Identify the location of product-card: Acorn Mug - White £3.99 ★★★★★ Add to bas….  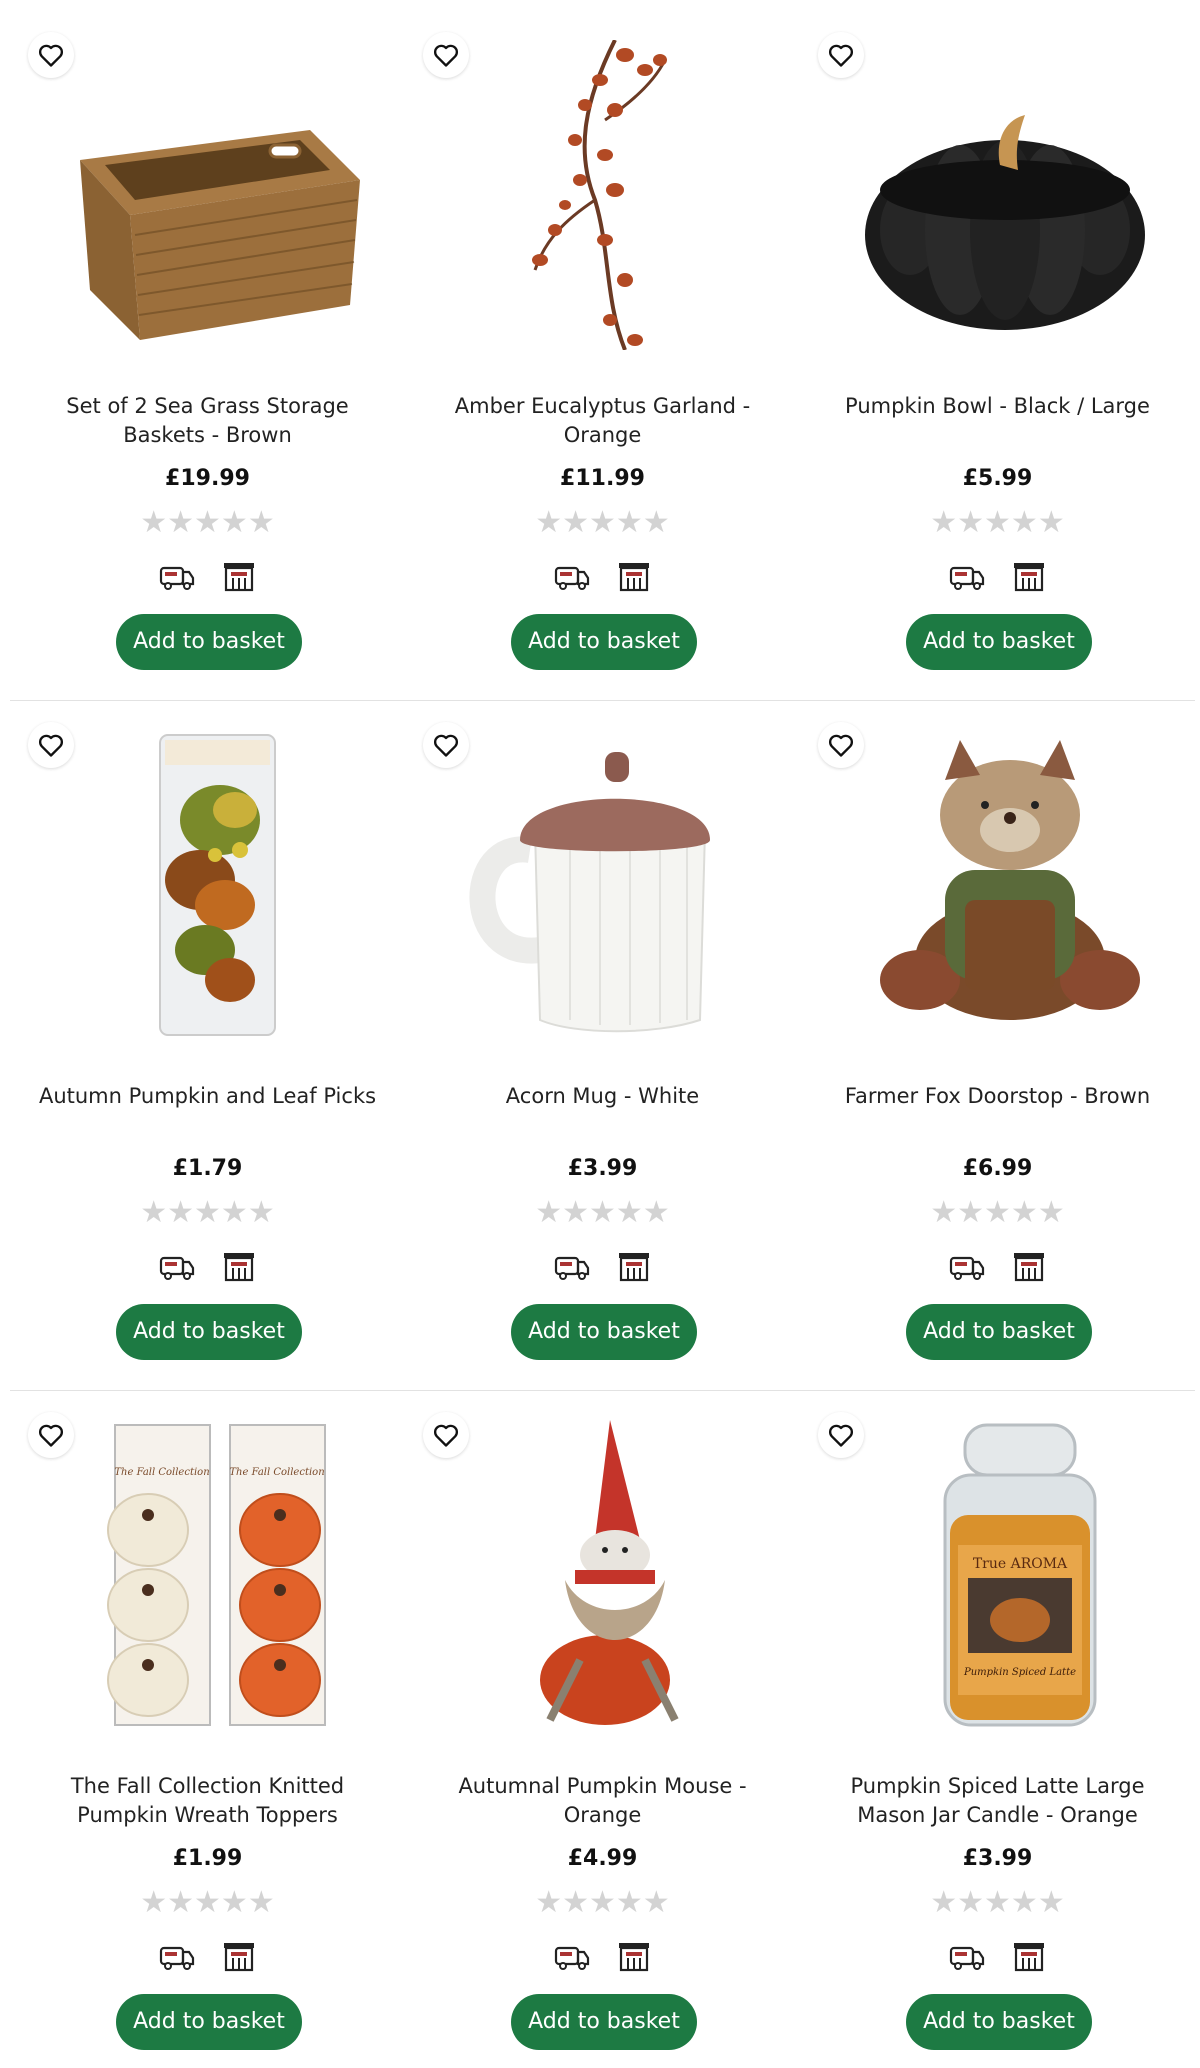
(602, 1035).